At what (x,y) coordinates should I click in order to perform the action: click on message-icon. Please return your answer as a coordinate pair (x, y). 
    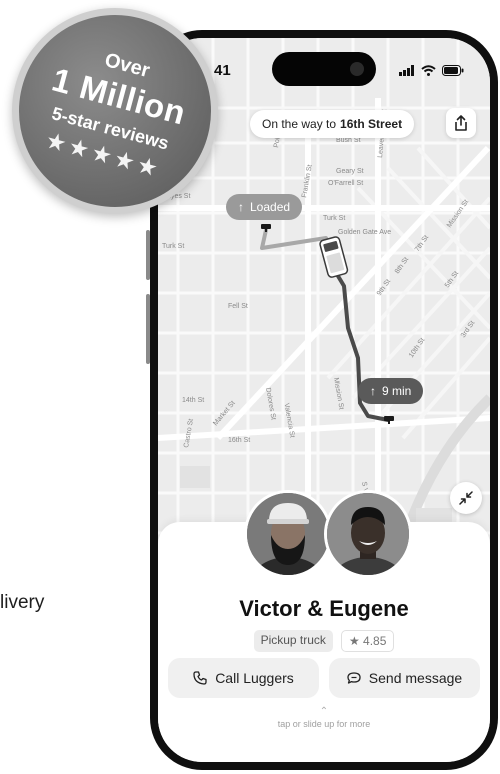
    Looking at the image, I should click on (354, 678).